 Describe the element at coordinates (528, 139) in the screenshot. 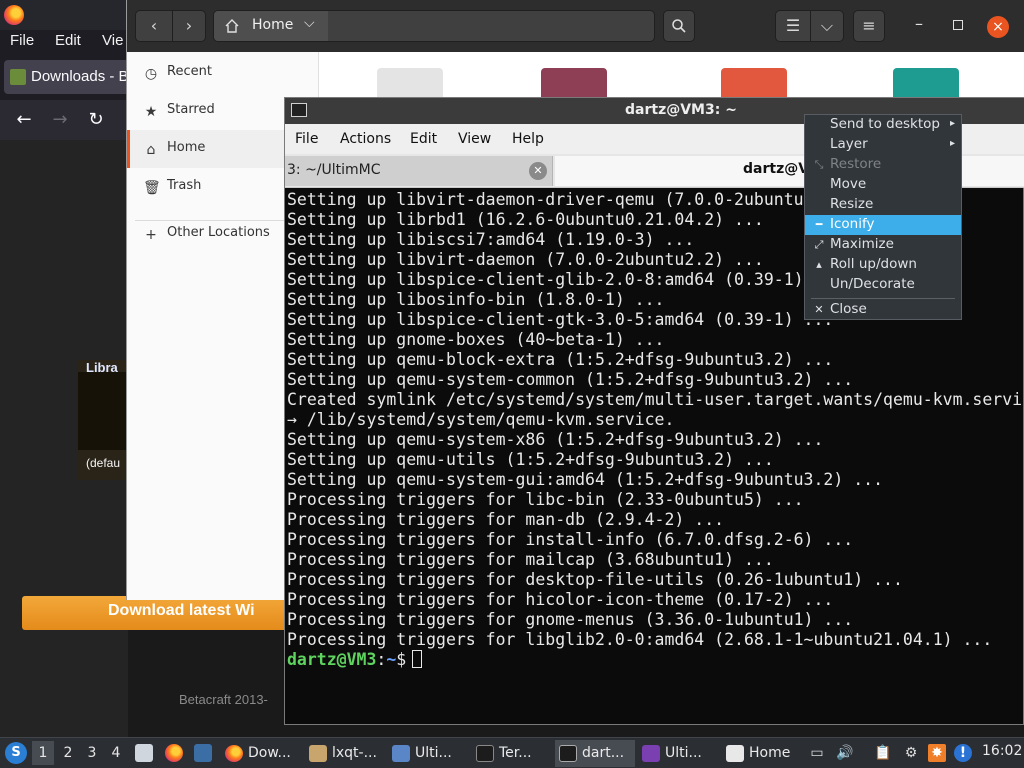

I see `terminal-menu-help: Help` at that location.